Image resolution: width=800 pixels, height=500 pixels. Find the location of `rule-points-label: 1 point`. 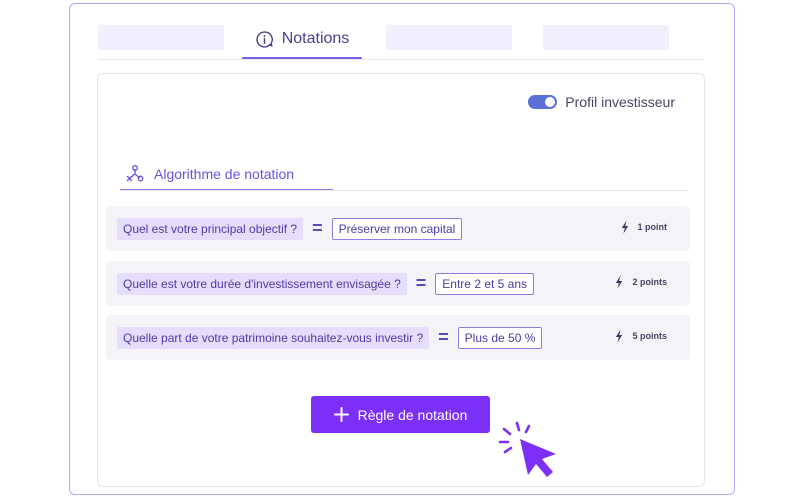

rule-points-label: 1 point is located at coordinates (652, 227).